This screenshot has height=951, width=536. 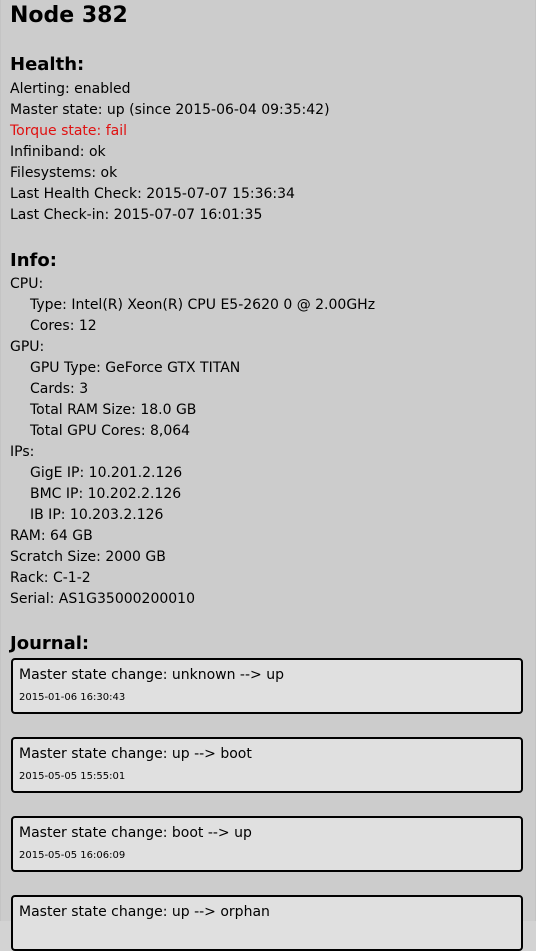 What do you see at coordinates (59, 389) in the screenshot?
I see `gpu-cards: Cards: 3` at bounding box center [59, 389].